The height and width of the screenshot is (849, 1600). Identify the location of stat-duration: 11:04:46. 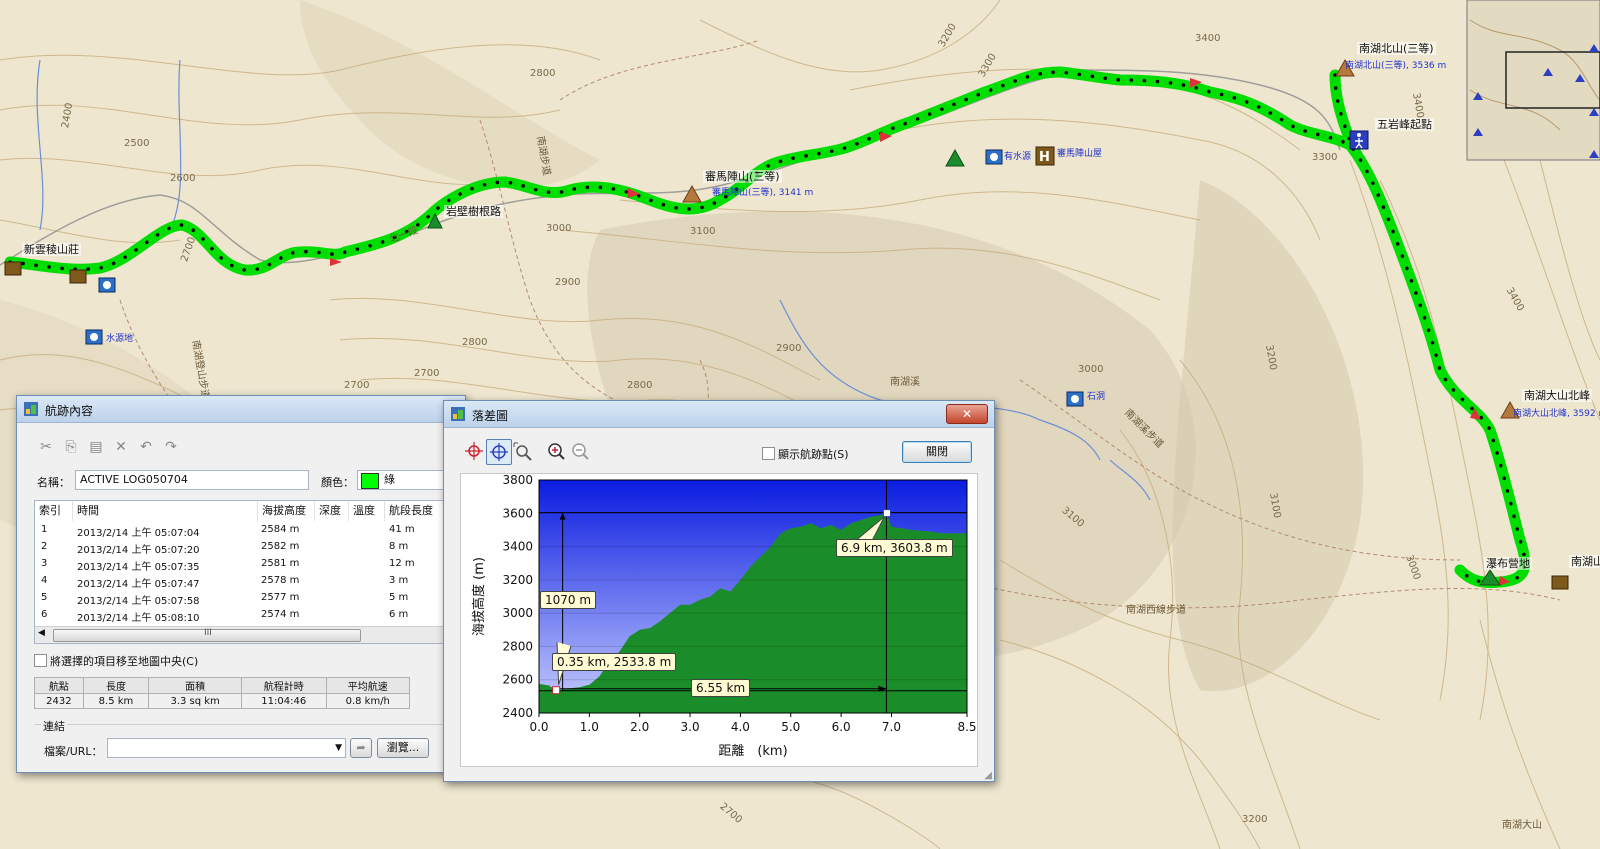
(283, 701).